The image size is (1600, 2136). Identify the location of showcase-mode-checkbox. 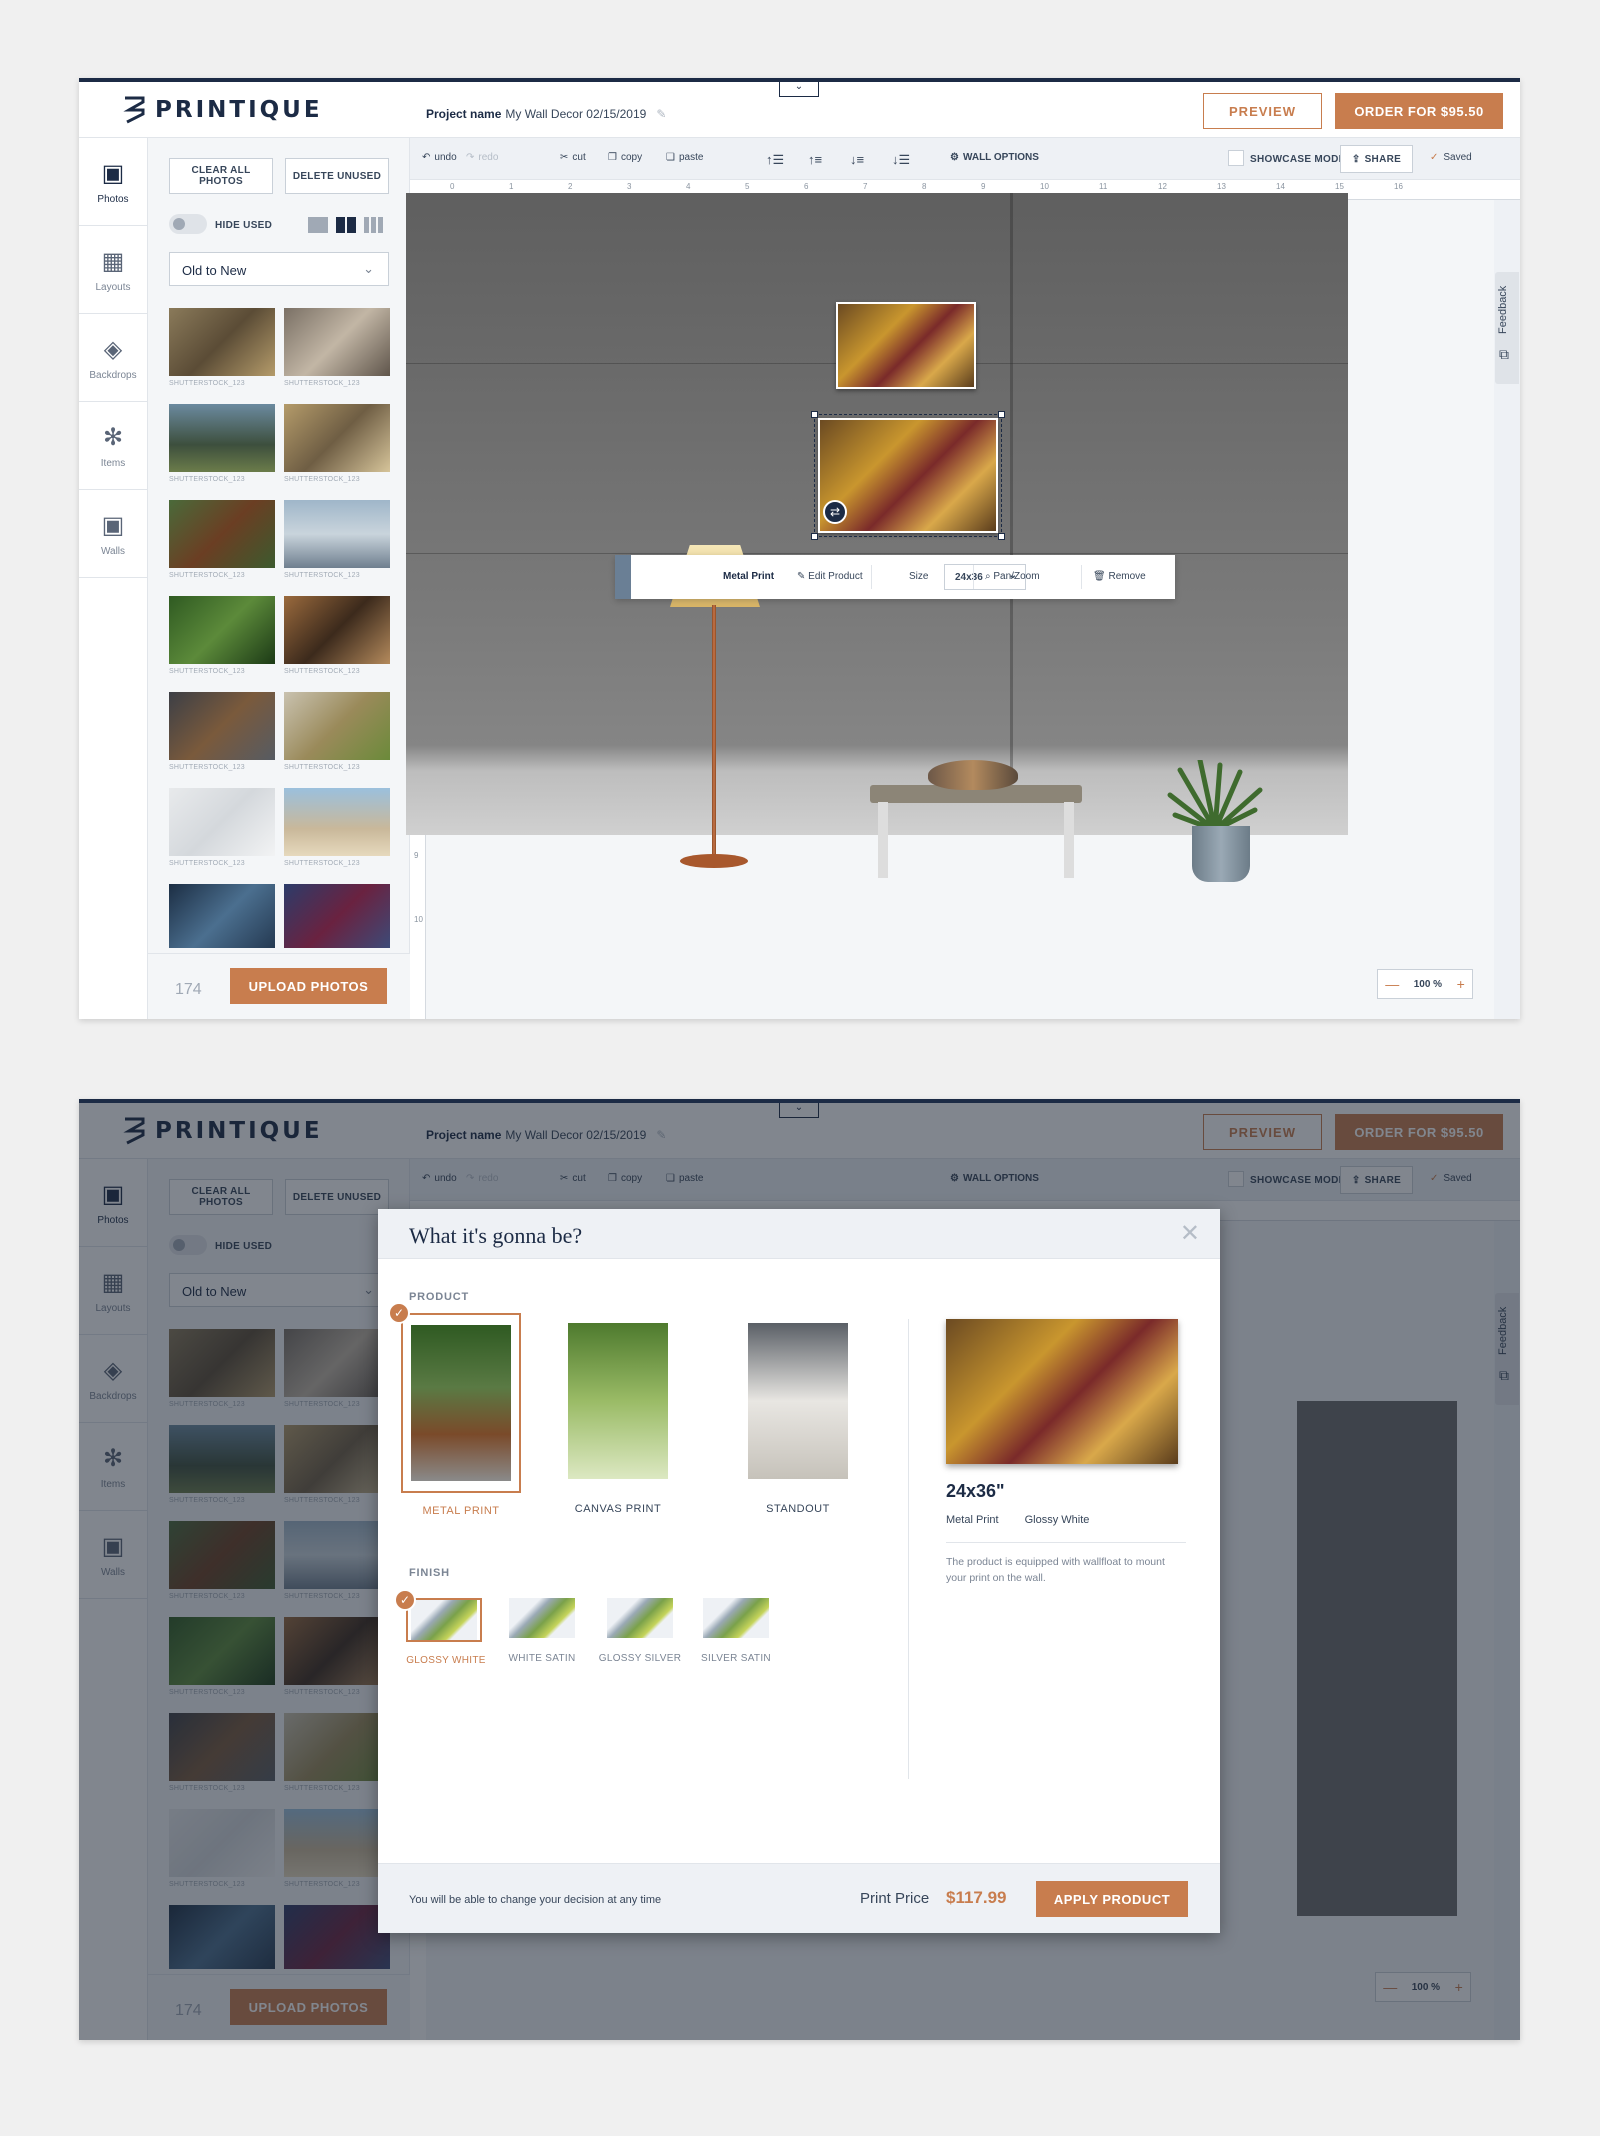
(1236, 158).